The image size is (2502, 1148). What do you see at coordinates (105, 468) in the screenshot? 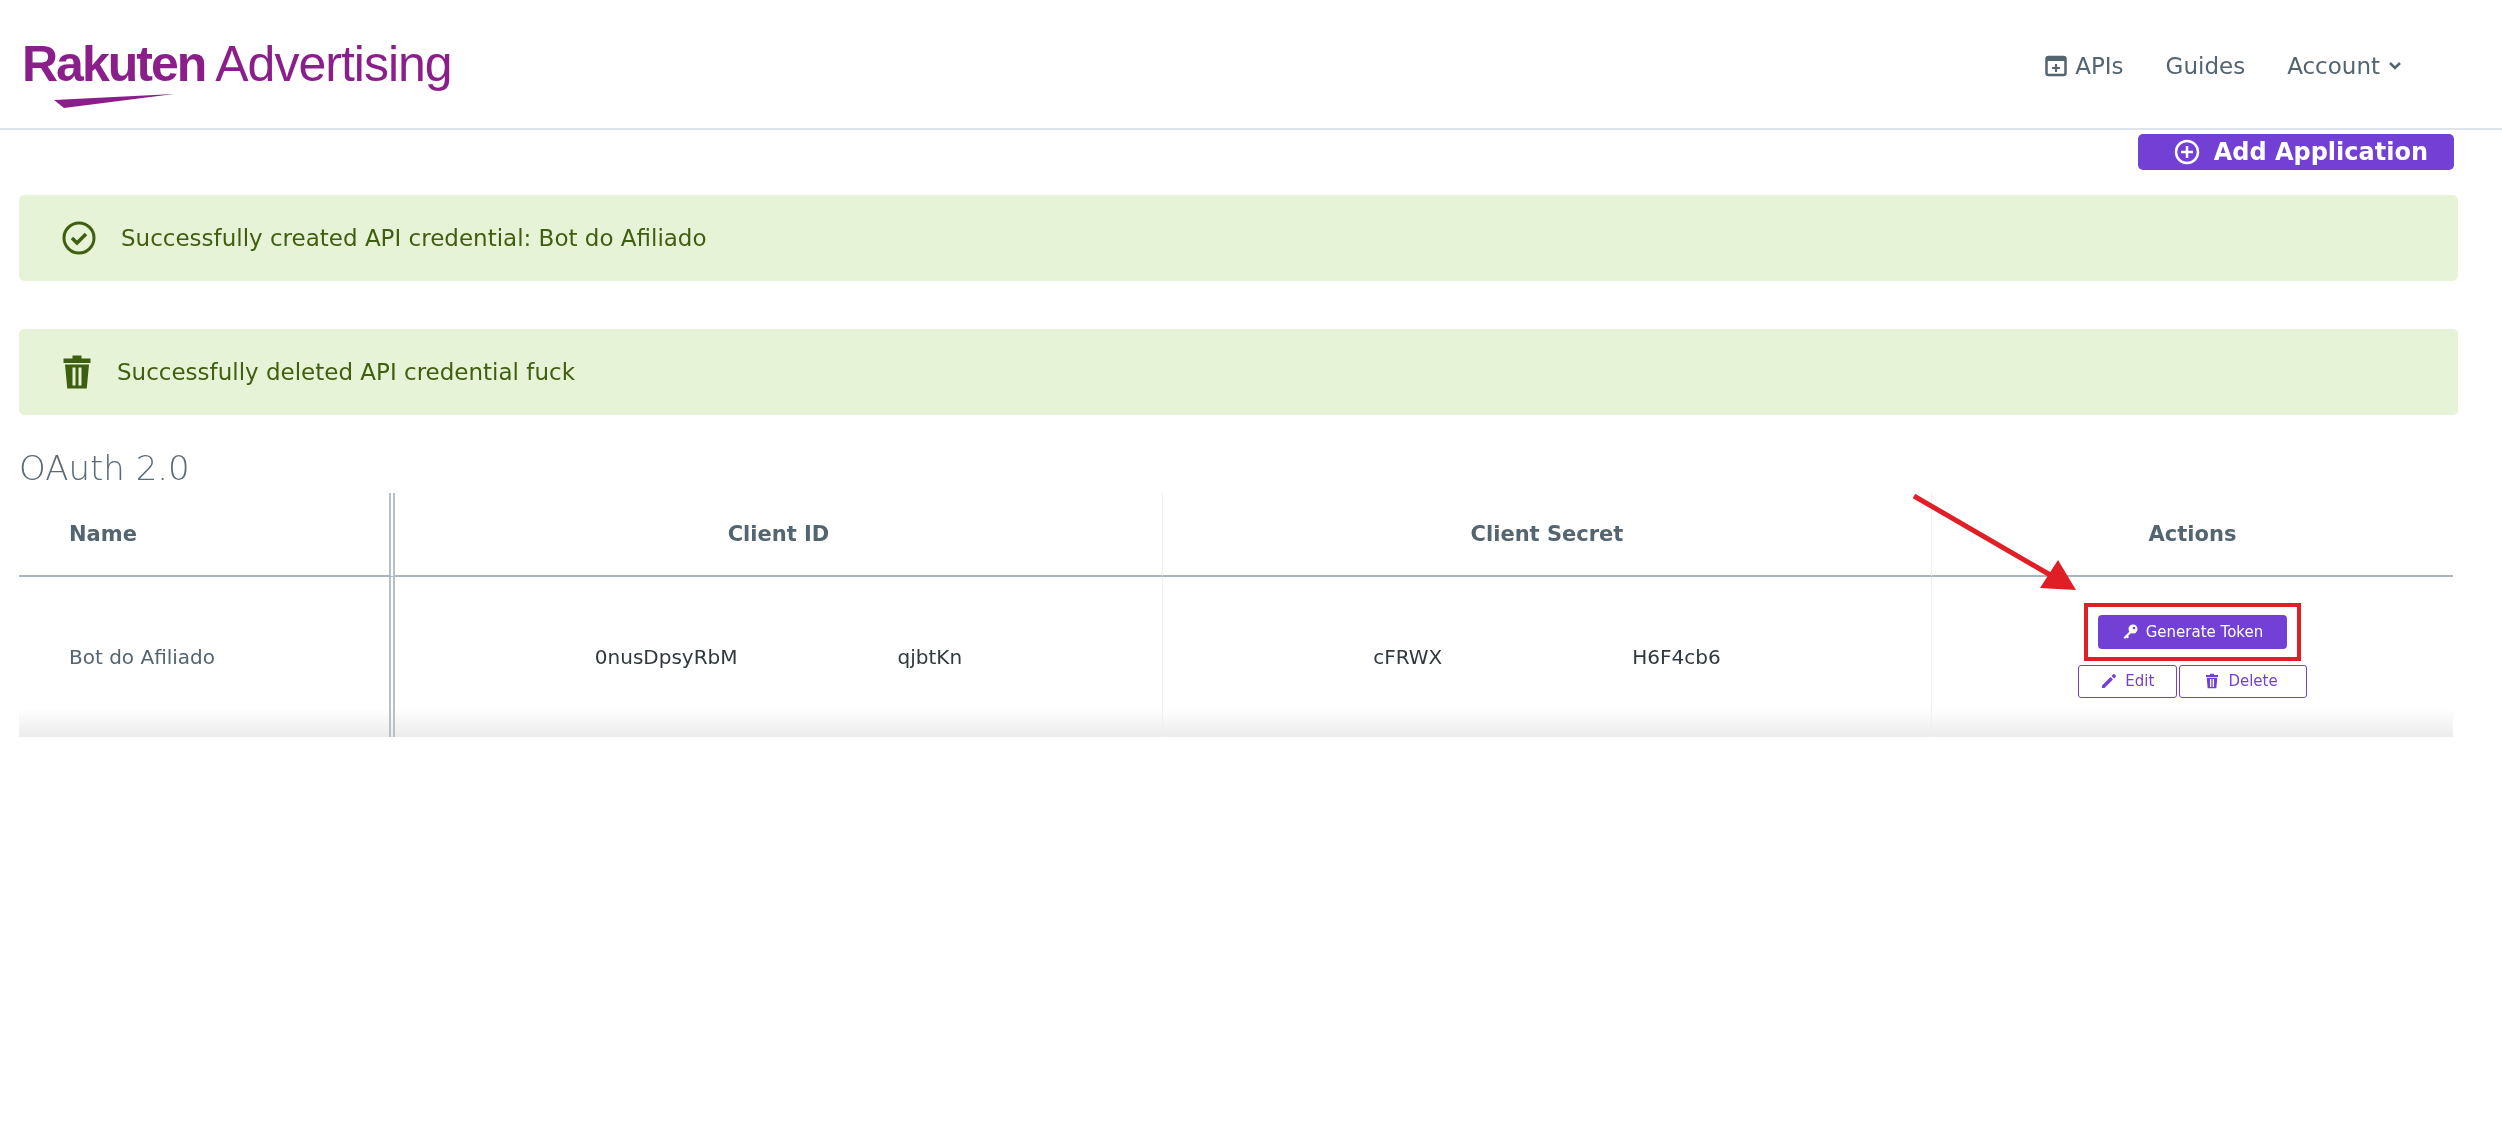
I see `section-title: OAuth 2.0` at bounding box center [105, 468].